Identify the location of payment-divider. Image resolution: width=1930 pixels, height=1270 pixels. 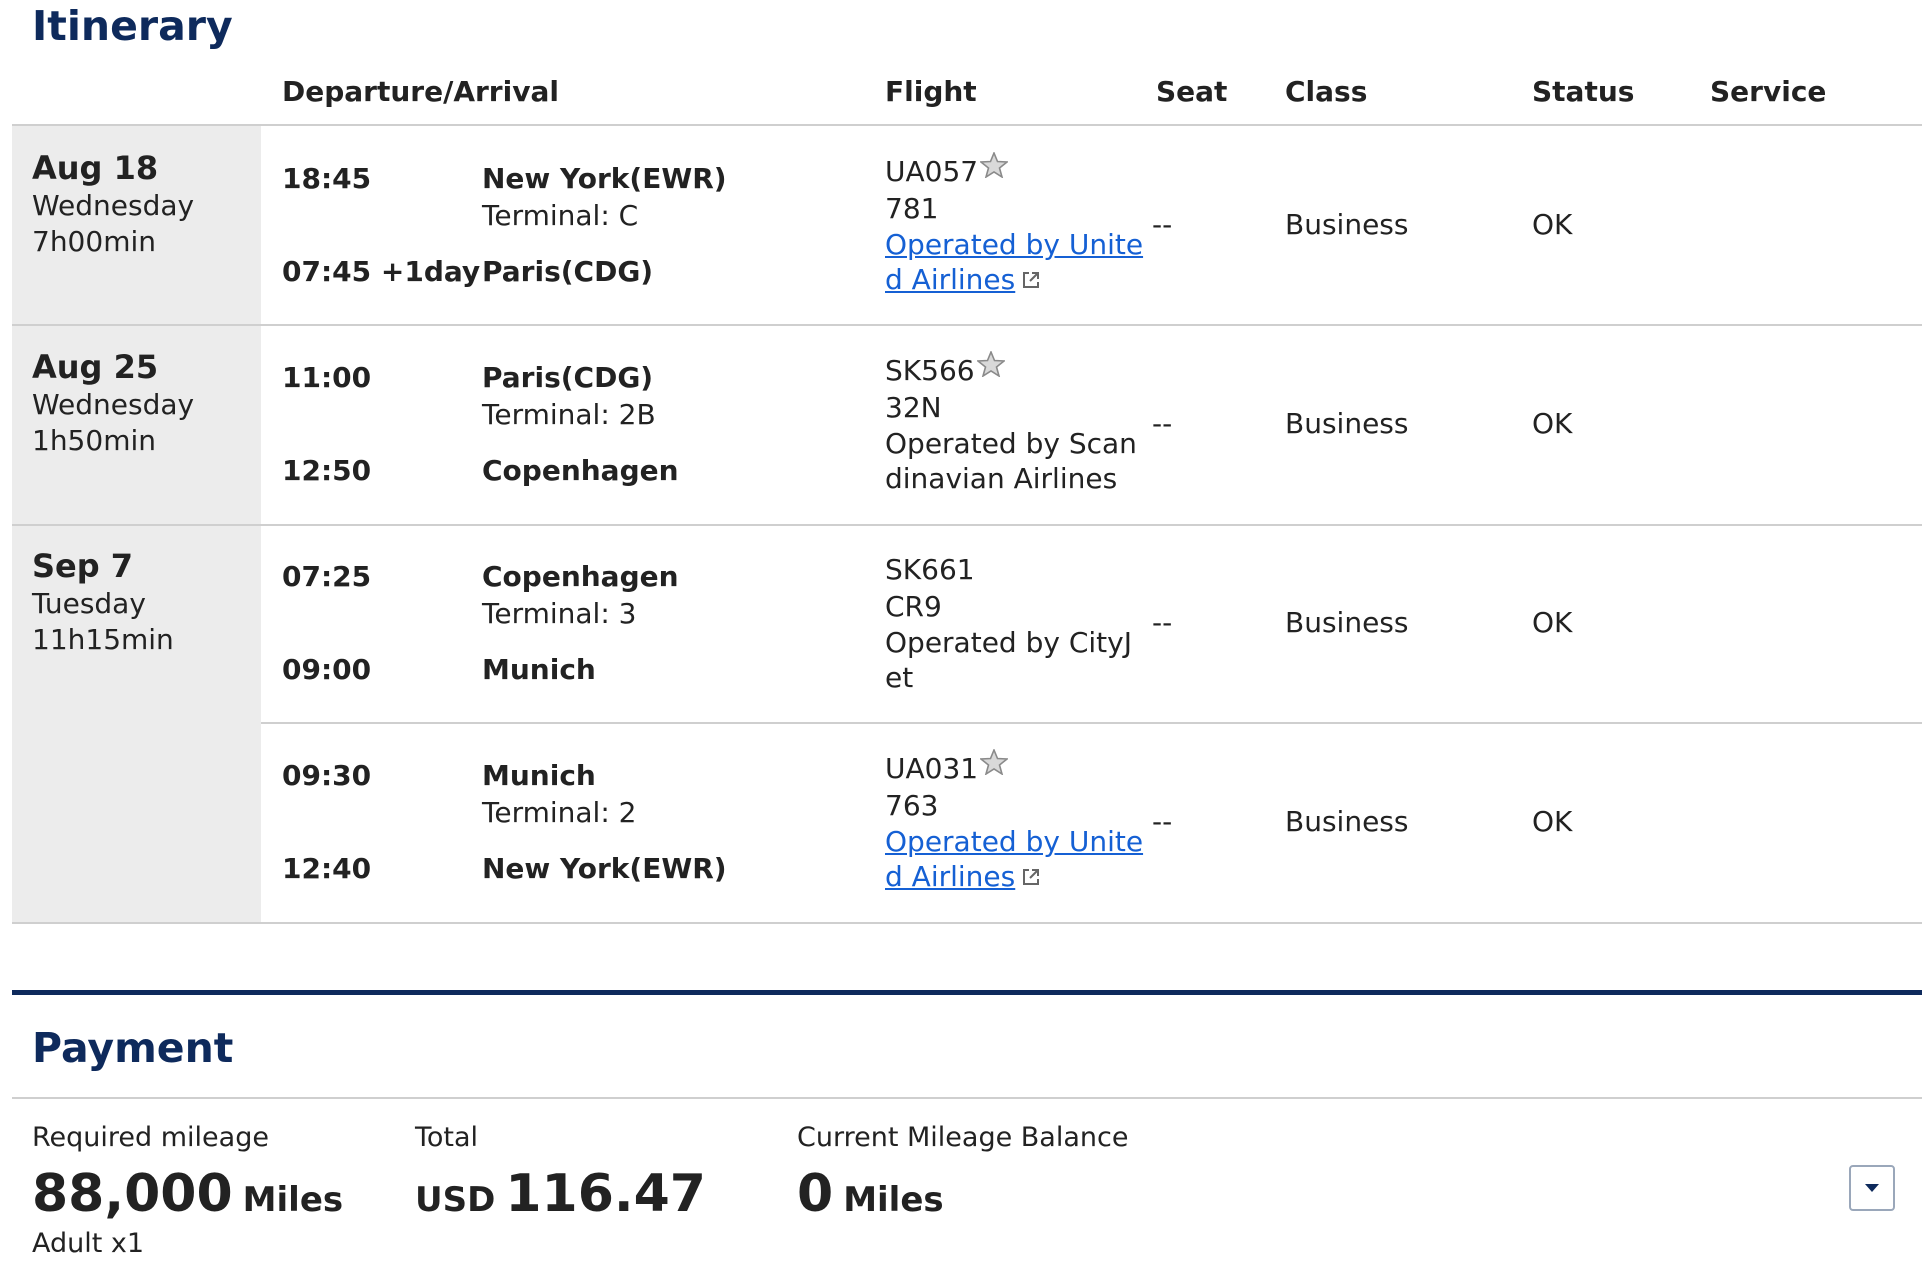
(967, 1098).